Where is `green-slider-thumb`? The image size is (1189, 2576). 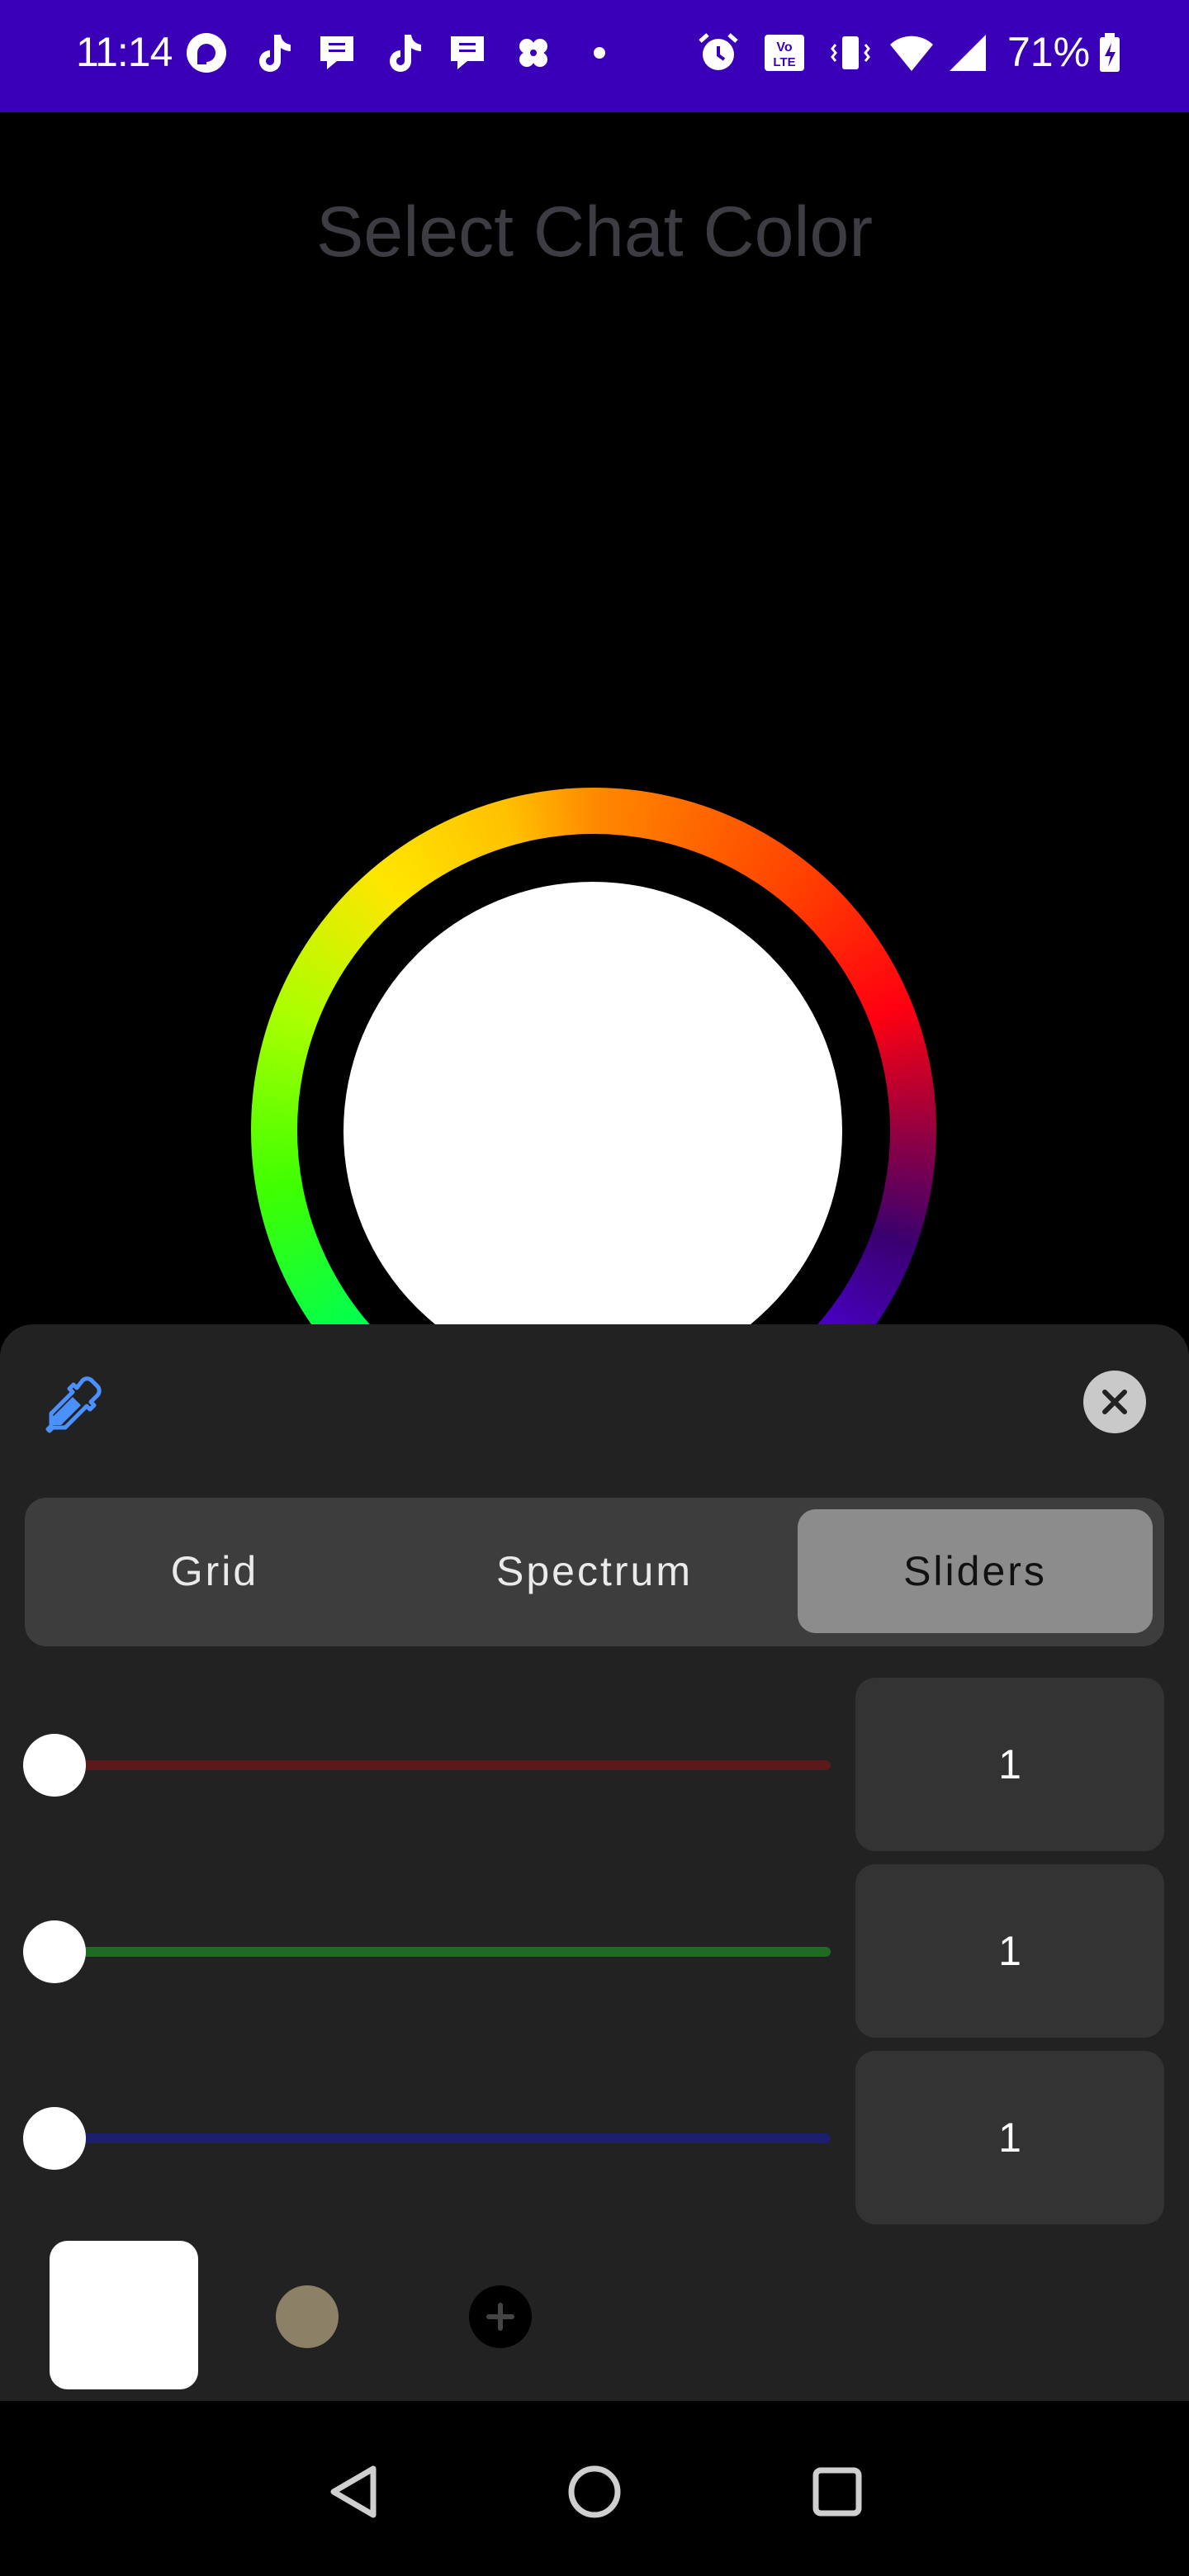 green-slider-thumb is located at coordinates (54, 1951).